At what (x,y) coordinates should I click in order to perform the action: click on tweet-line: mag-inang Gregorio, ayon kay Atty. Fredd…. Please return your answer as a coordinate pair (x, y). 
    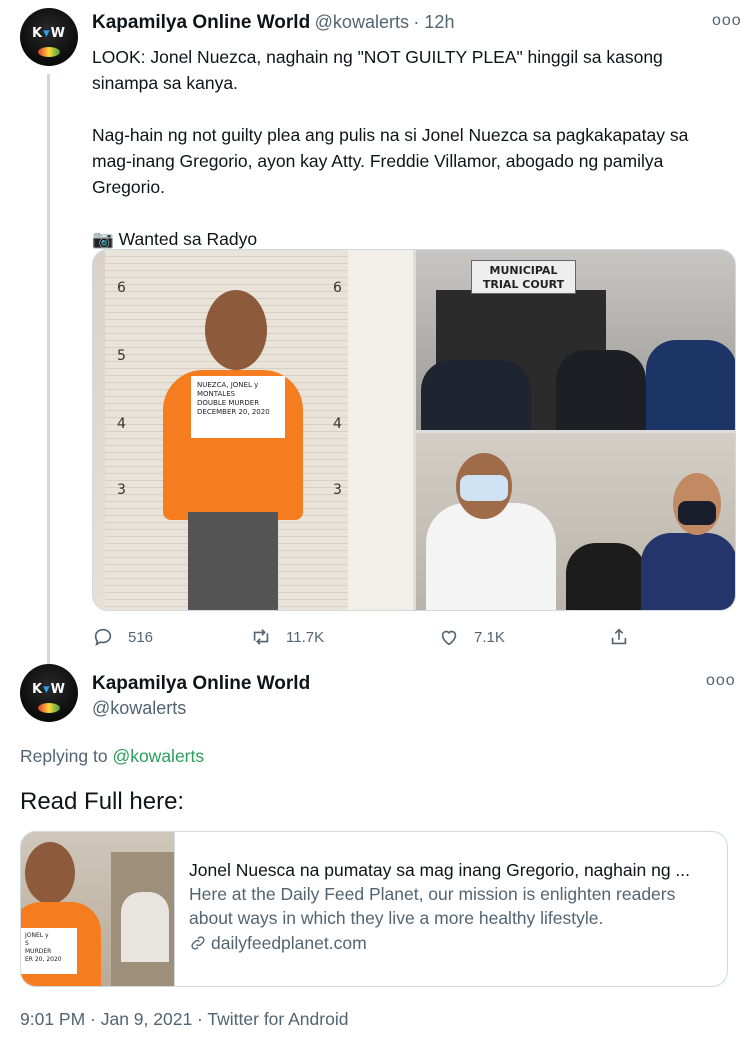
    Looking at the image, I should click on (378, 161).